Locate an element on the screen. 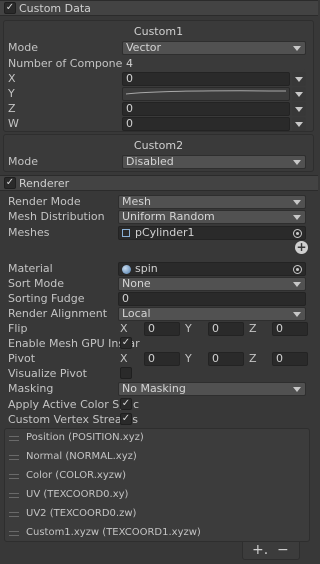  custom-streams-label: Custom Vertex Streams is located at coordinates (73, 419).